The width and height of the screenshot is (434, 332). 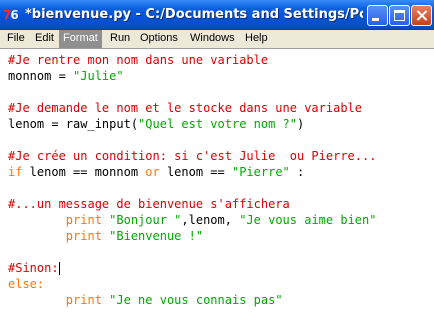 What do you see at coordinates (59, 268) in the screenshot?
I see `text-cursor` at bounding box center [59, 268].